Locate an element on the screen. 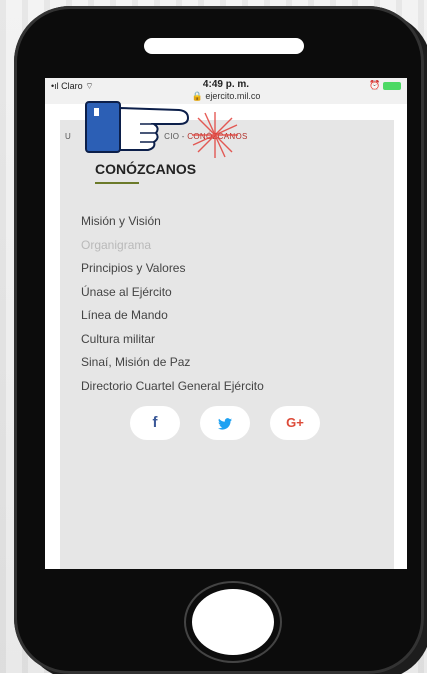  menu-item-directorio: Directorio Cuartel General Ejército is located at coordinates (172, 387).